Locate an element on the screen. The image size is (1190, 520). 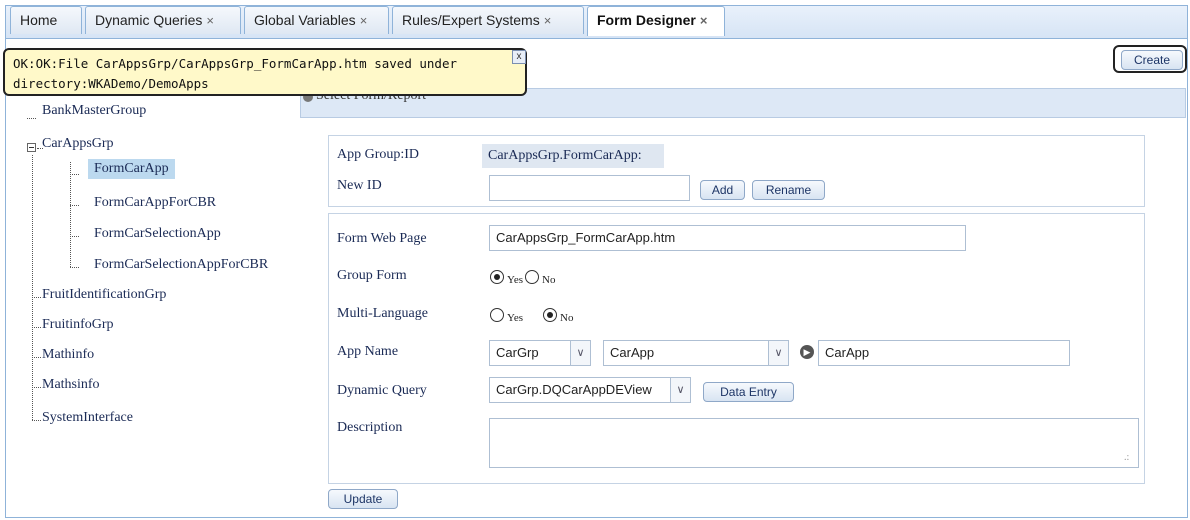
tab-label: Dynamic Queries is located at coordinates (149, 20).